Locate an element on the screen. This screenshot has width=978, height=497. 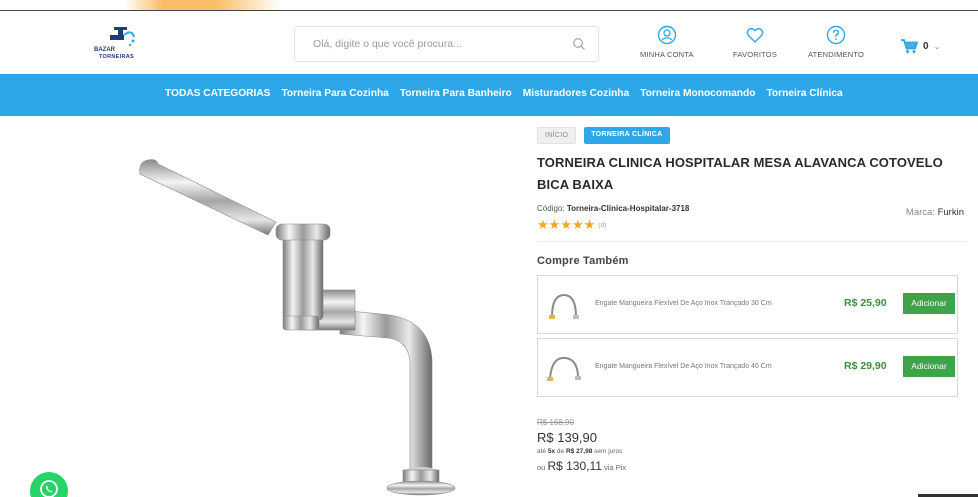
cross-sell-title: Compre Também is located at coordinates (583, 261).